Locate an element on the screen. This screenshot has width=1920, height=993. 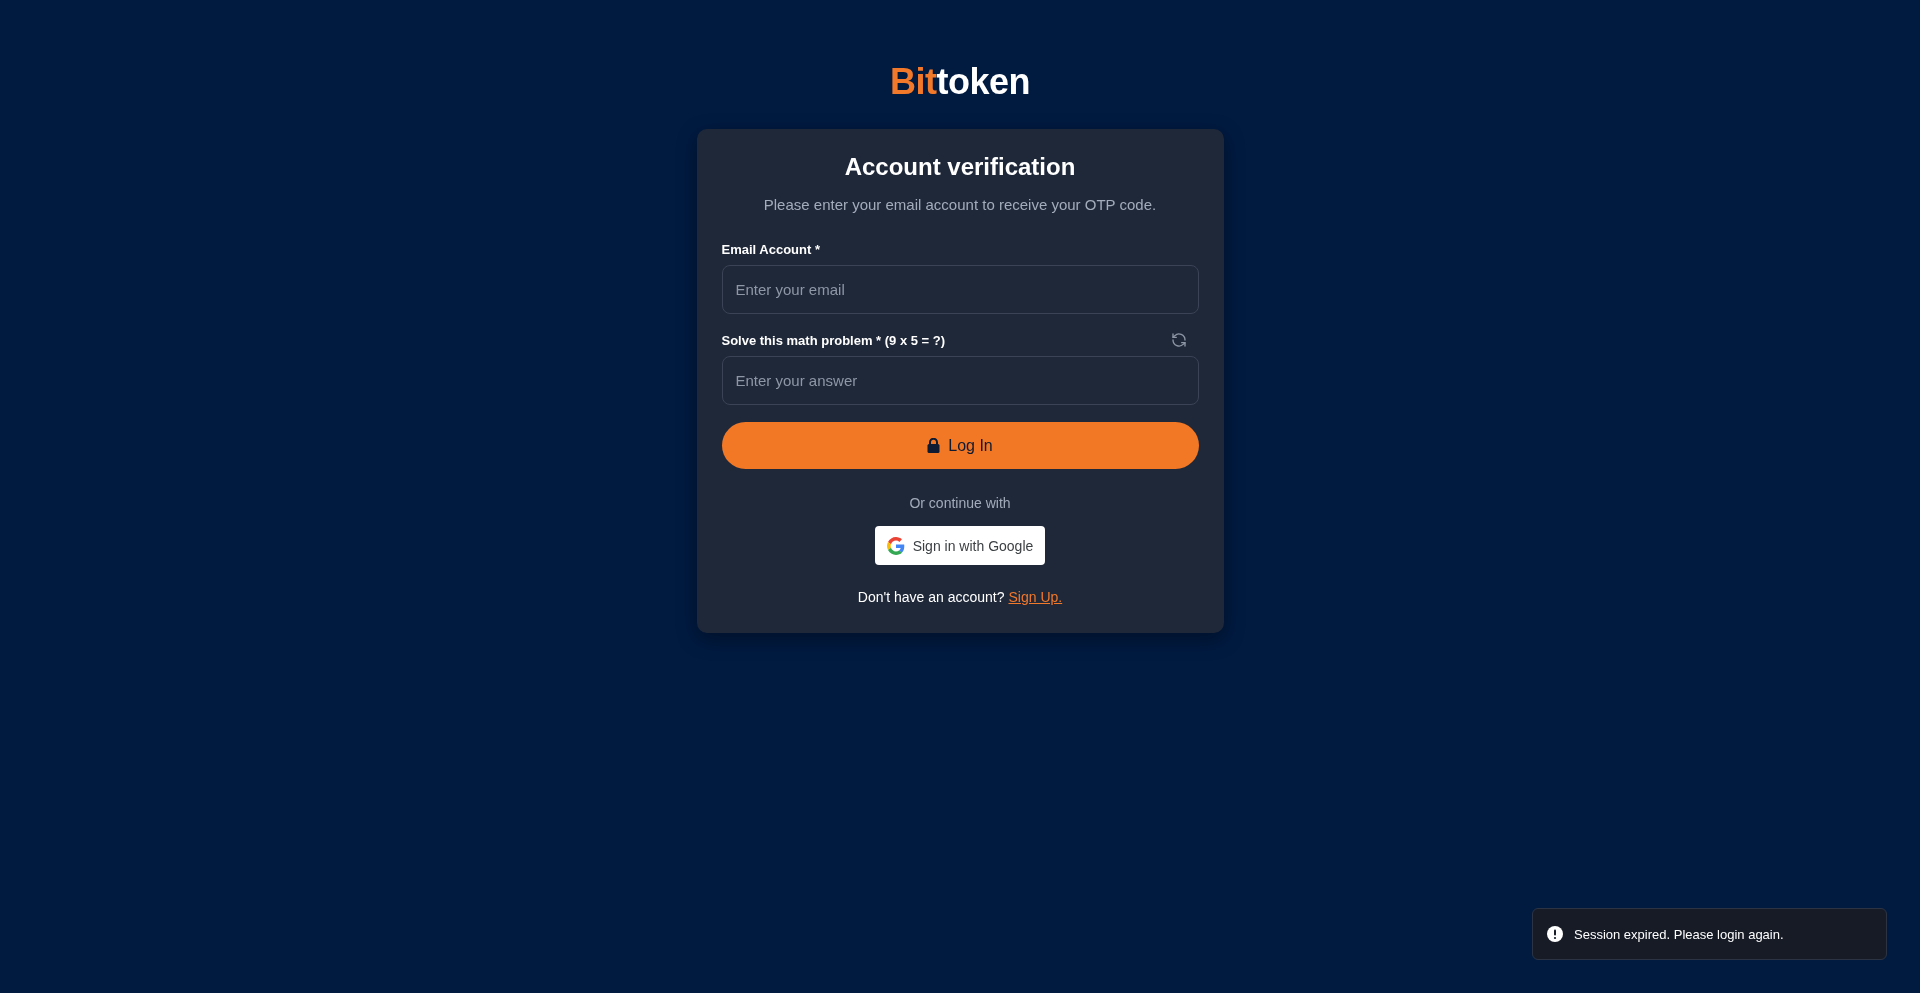
signup-prompt: Don't have an account? is located at coordinates (931, 597).